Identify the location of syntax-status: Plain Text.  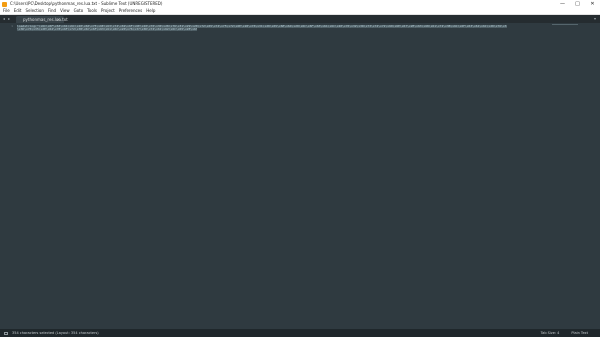
(579, 333).